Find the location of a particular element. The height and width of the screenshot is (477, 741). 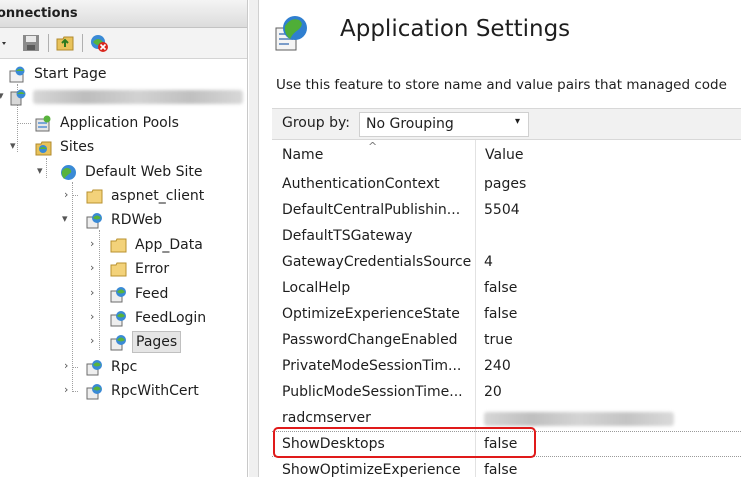

disconnect-icon is located at coordinates (99, 43).